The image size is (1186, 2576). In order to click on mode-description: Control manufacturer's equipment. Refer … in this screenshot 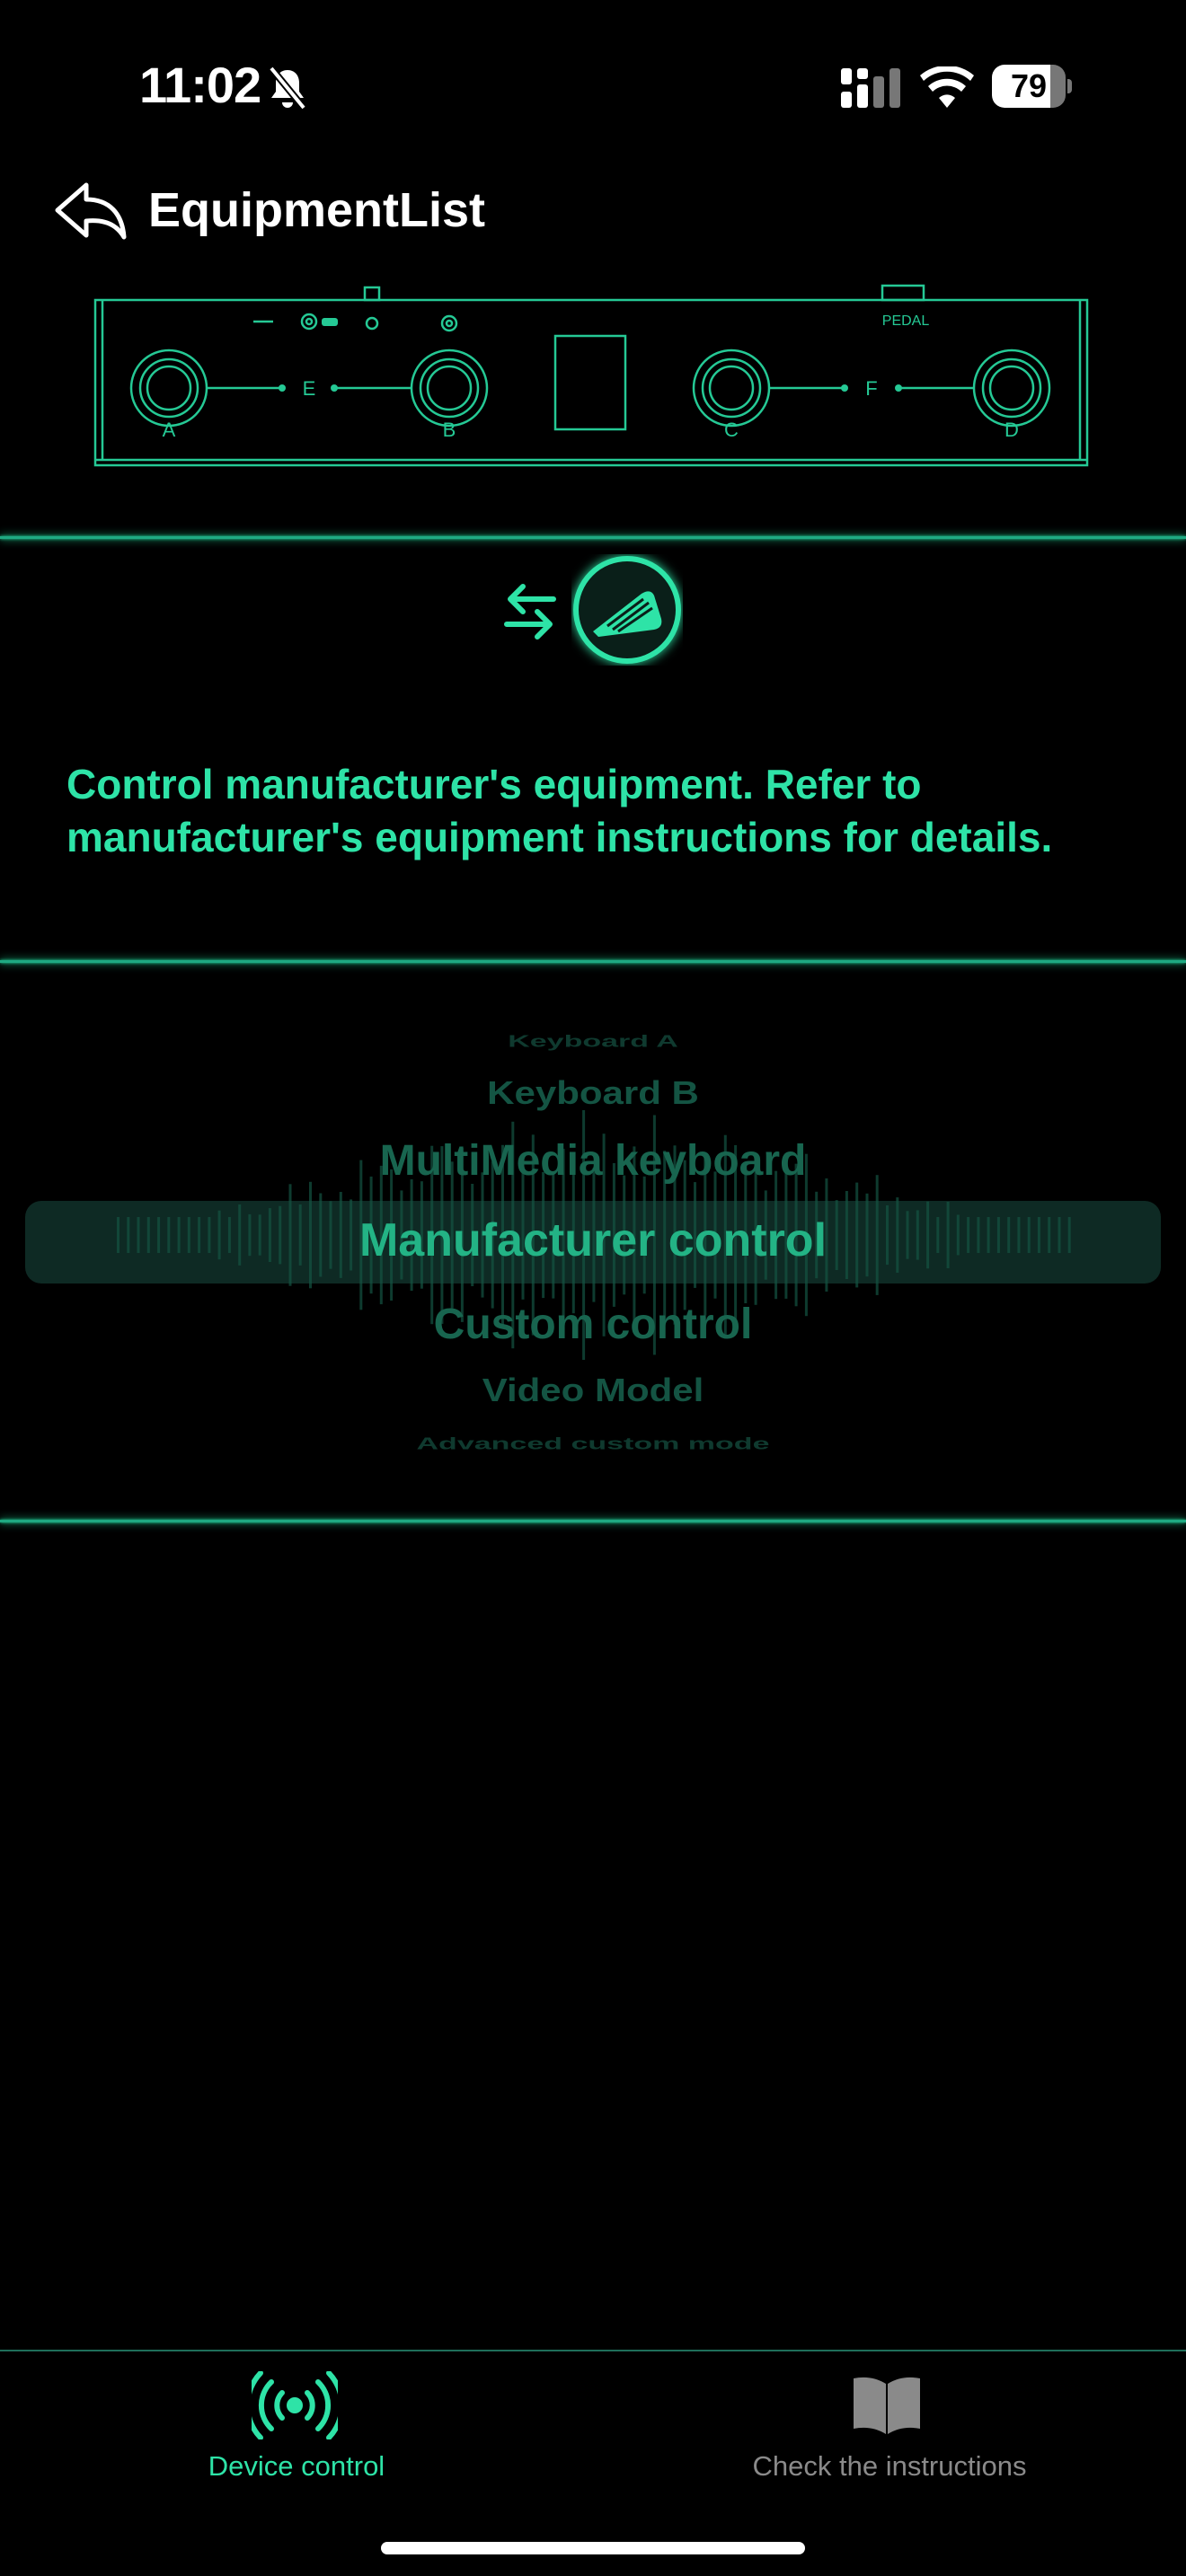, I will do `click(559, 810)`.